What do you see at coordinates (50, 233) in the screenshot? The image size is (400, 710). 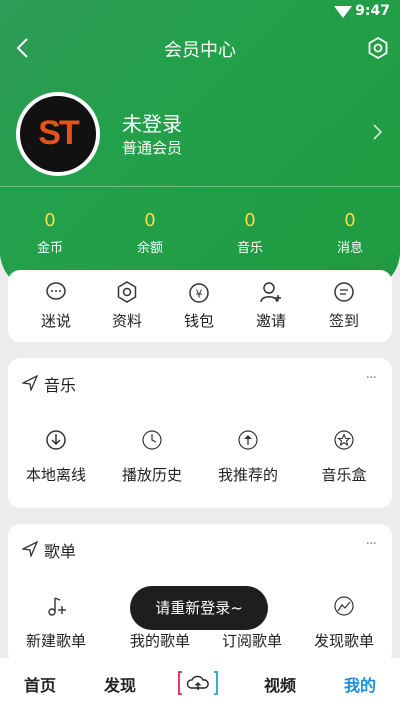 I see `stat-coins: 0 金币` at bounding box center [50, 233].